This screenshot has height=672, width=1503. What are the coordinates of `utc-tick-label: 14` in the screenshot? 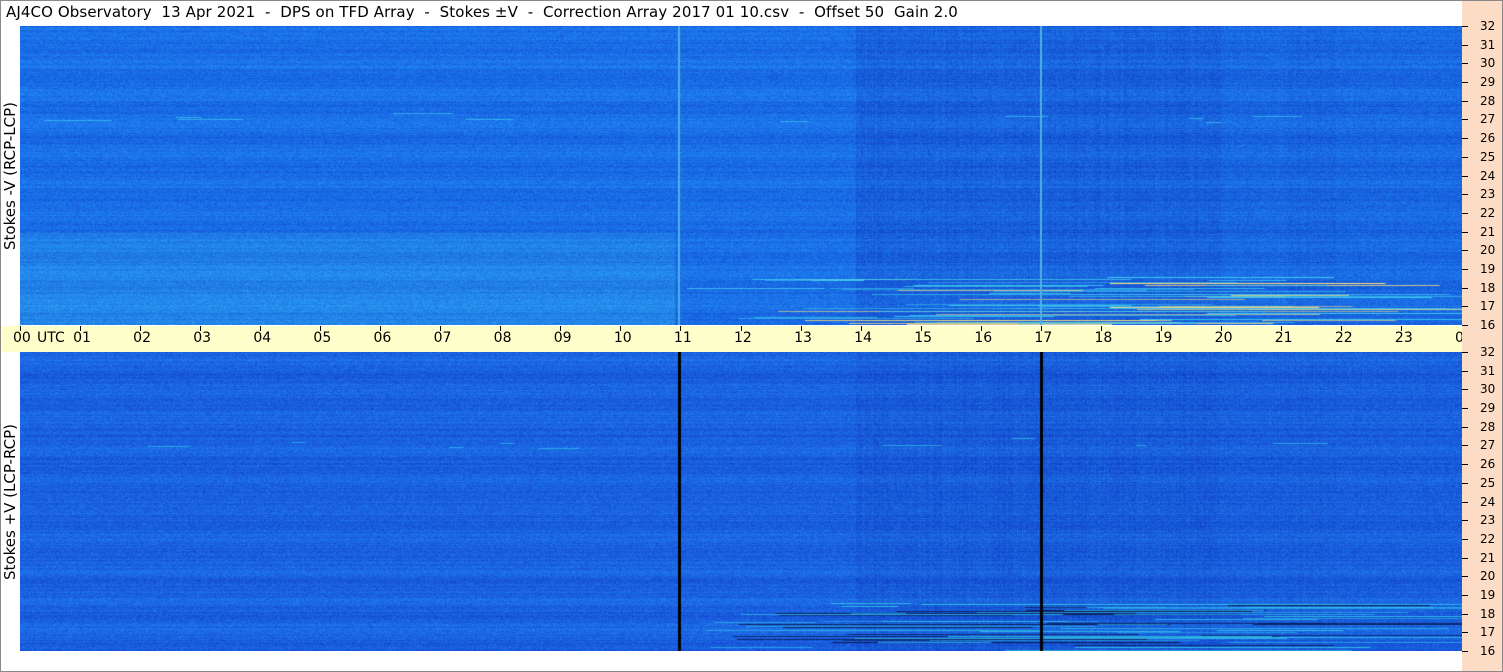 It's located at (863, 338).